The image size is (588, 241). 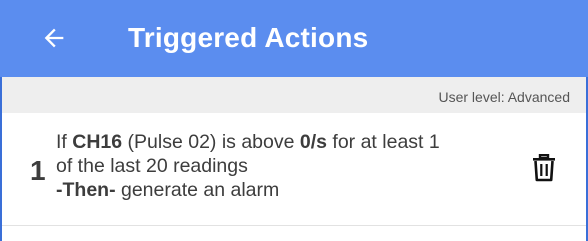 I want to click on action-line-3: -Then- generate an alarm, so click(x=168, y=190).